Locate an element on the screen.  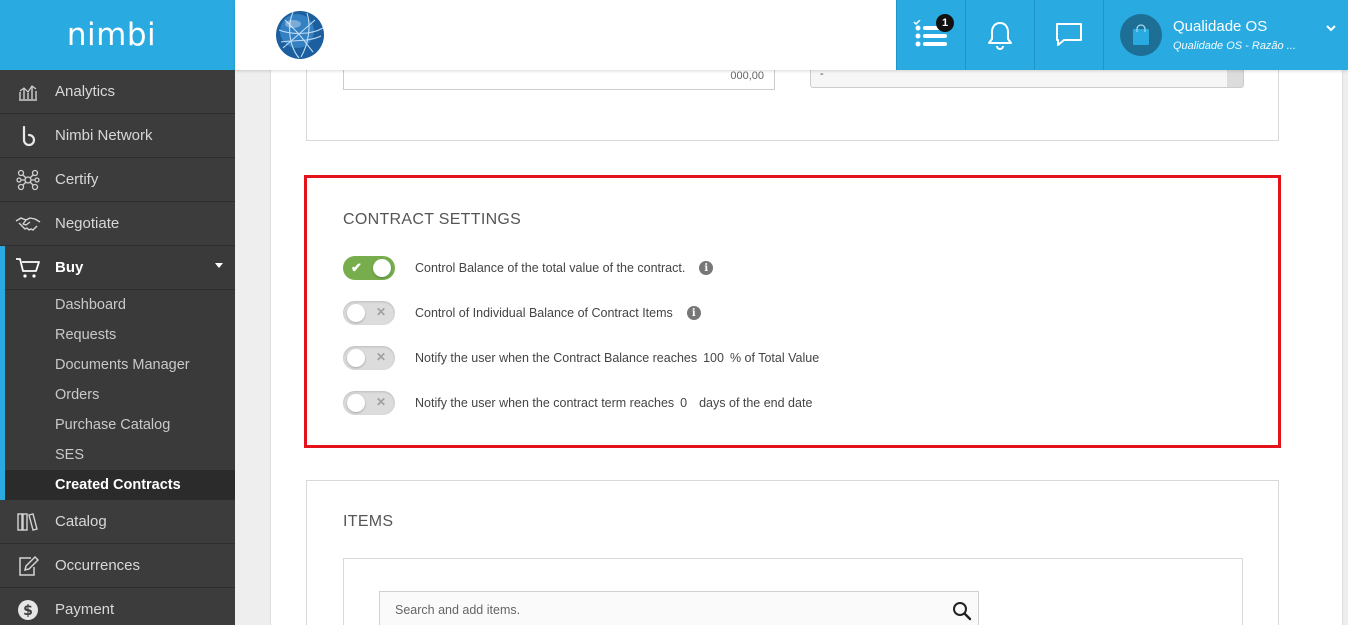
sidebar-subitem-ses: SES is located at coordinates (117, 455).